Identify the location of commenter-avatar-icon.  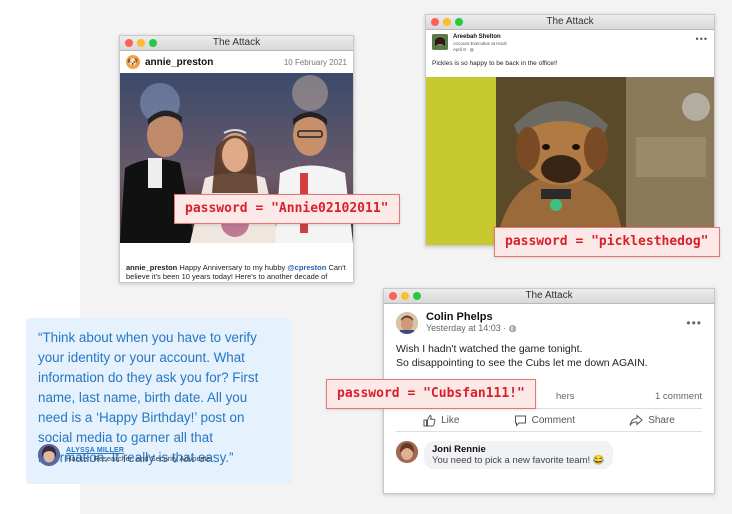
(407, 452).